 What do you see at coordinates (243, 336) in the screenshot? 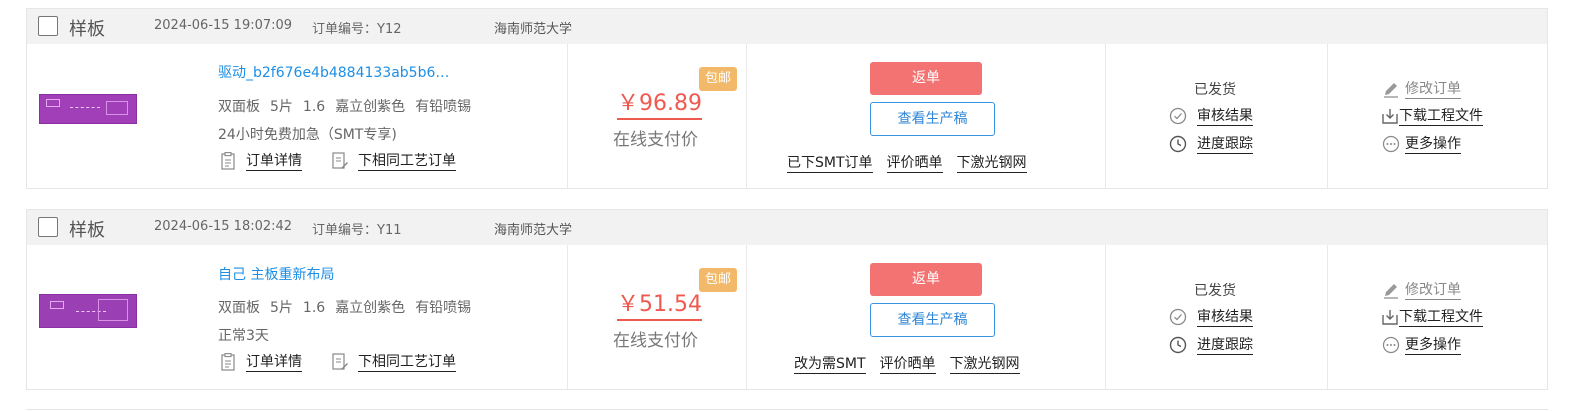
I see `delivery-note: 正常3天` at bounding box center [243, 336].